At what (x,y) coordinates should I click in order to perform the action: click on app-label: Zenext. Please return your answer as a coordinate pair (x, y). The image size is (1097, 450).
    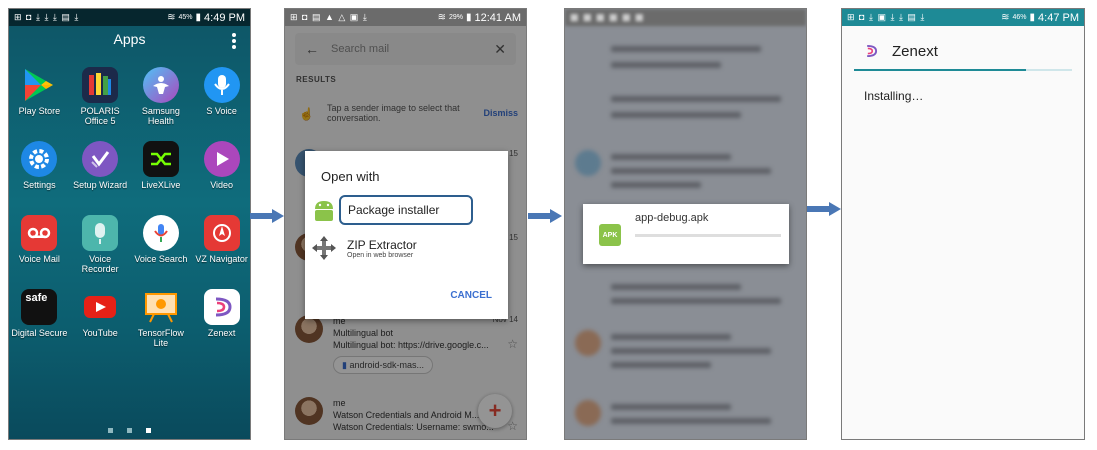
    Looking at the image, I should click on (221, 333).